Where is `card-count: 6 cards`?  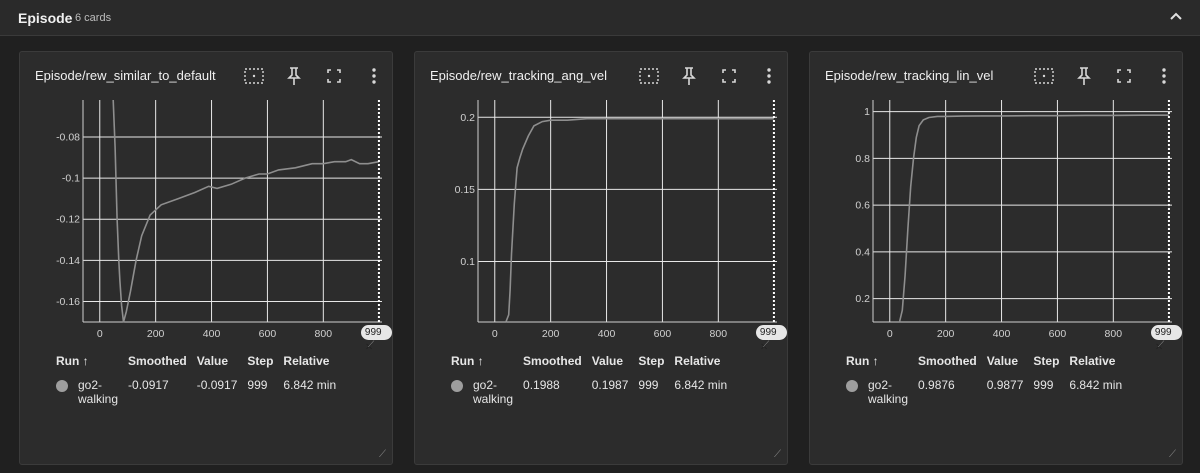 card-count: 6 cards is located at coordinates (93, 18).